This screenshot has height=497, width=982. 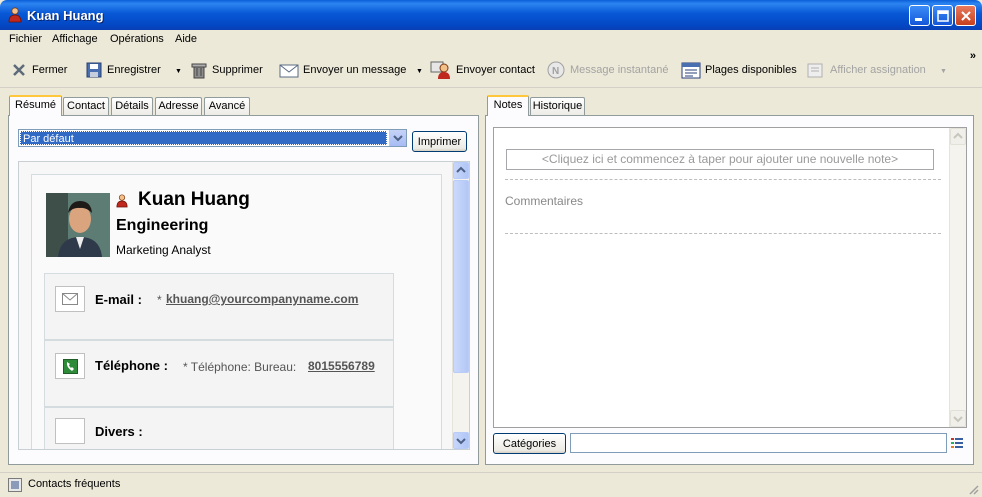 I want to click on email-link: khuang@yourcompanyname.com, so click(x=262, y=299).